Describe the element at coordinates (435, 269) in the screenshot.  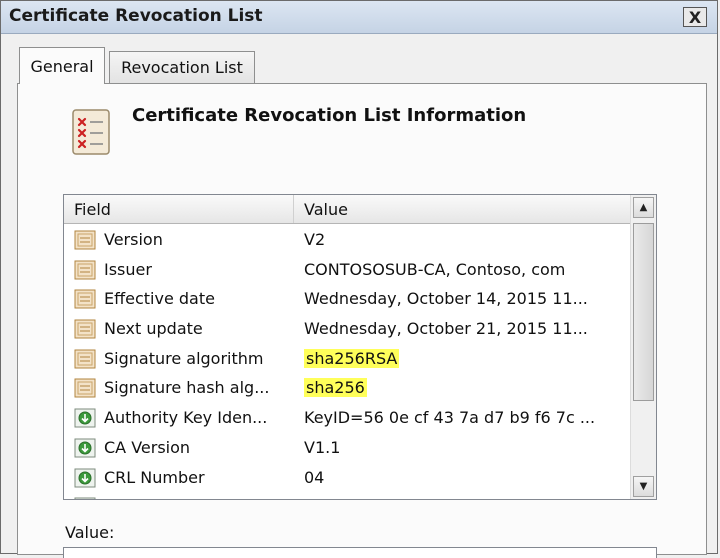
I see `field-value: CONTOSOSUB-CA, Contoso, com` at that location.